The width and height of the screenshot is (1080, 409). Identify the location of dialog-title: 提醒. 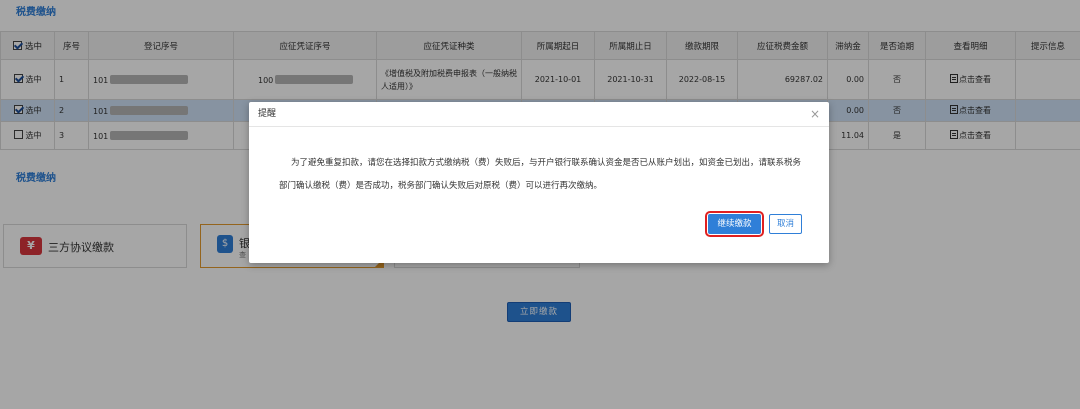
(267, 114).